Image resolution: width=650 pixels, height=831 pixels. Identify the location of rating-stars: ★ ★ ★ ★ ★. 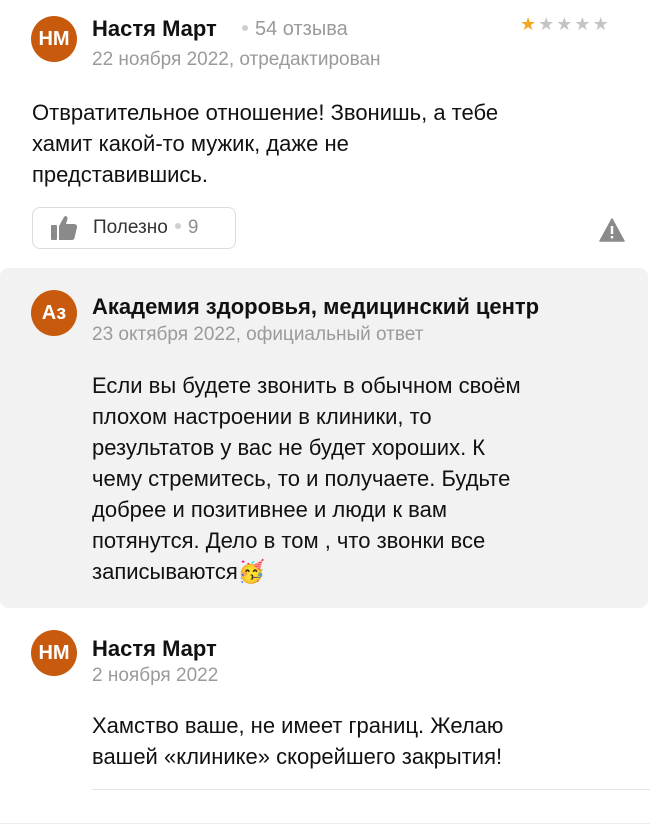
(564, 24).